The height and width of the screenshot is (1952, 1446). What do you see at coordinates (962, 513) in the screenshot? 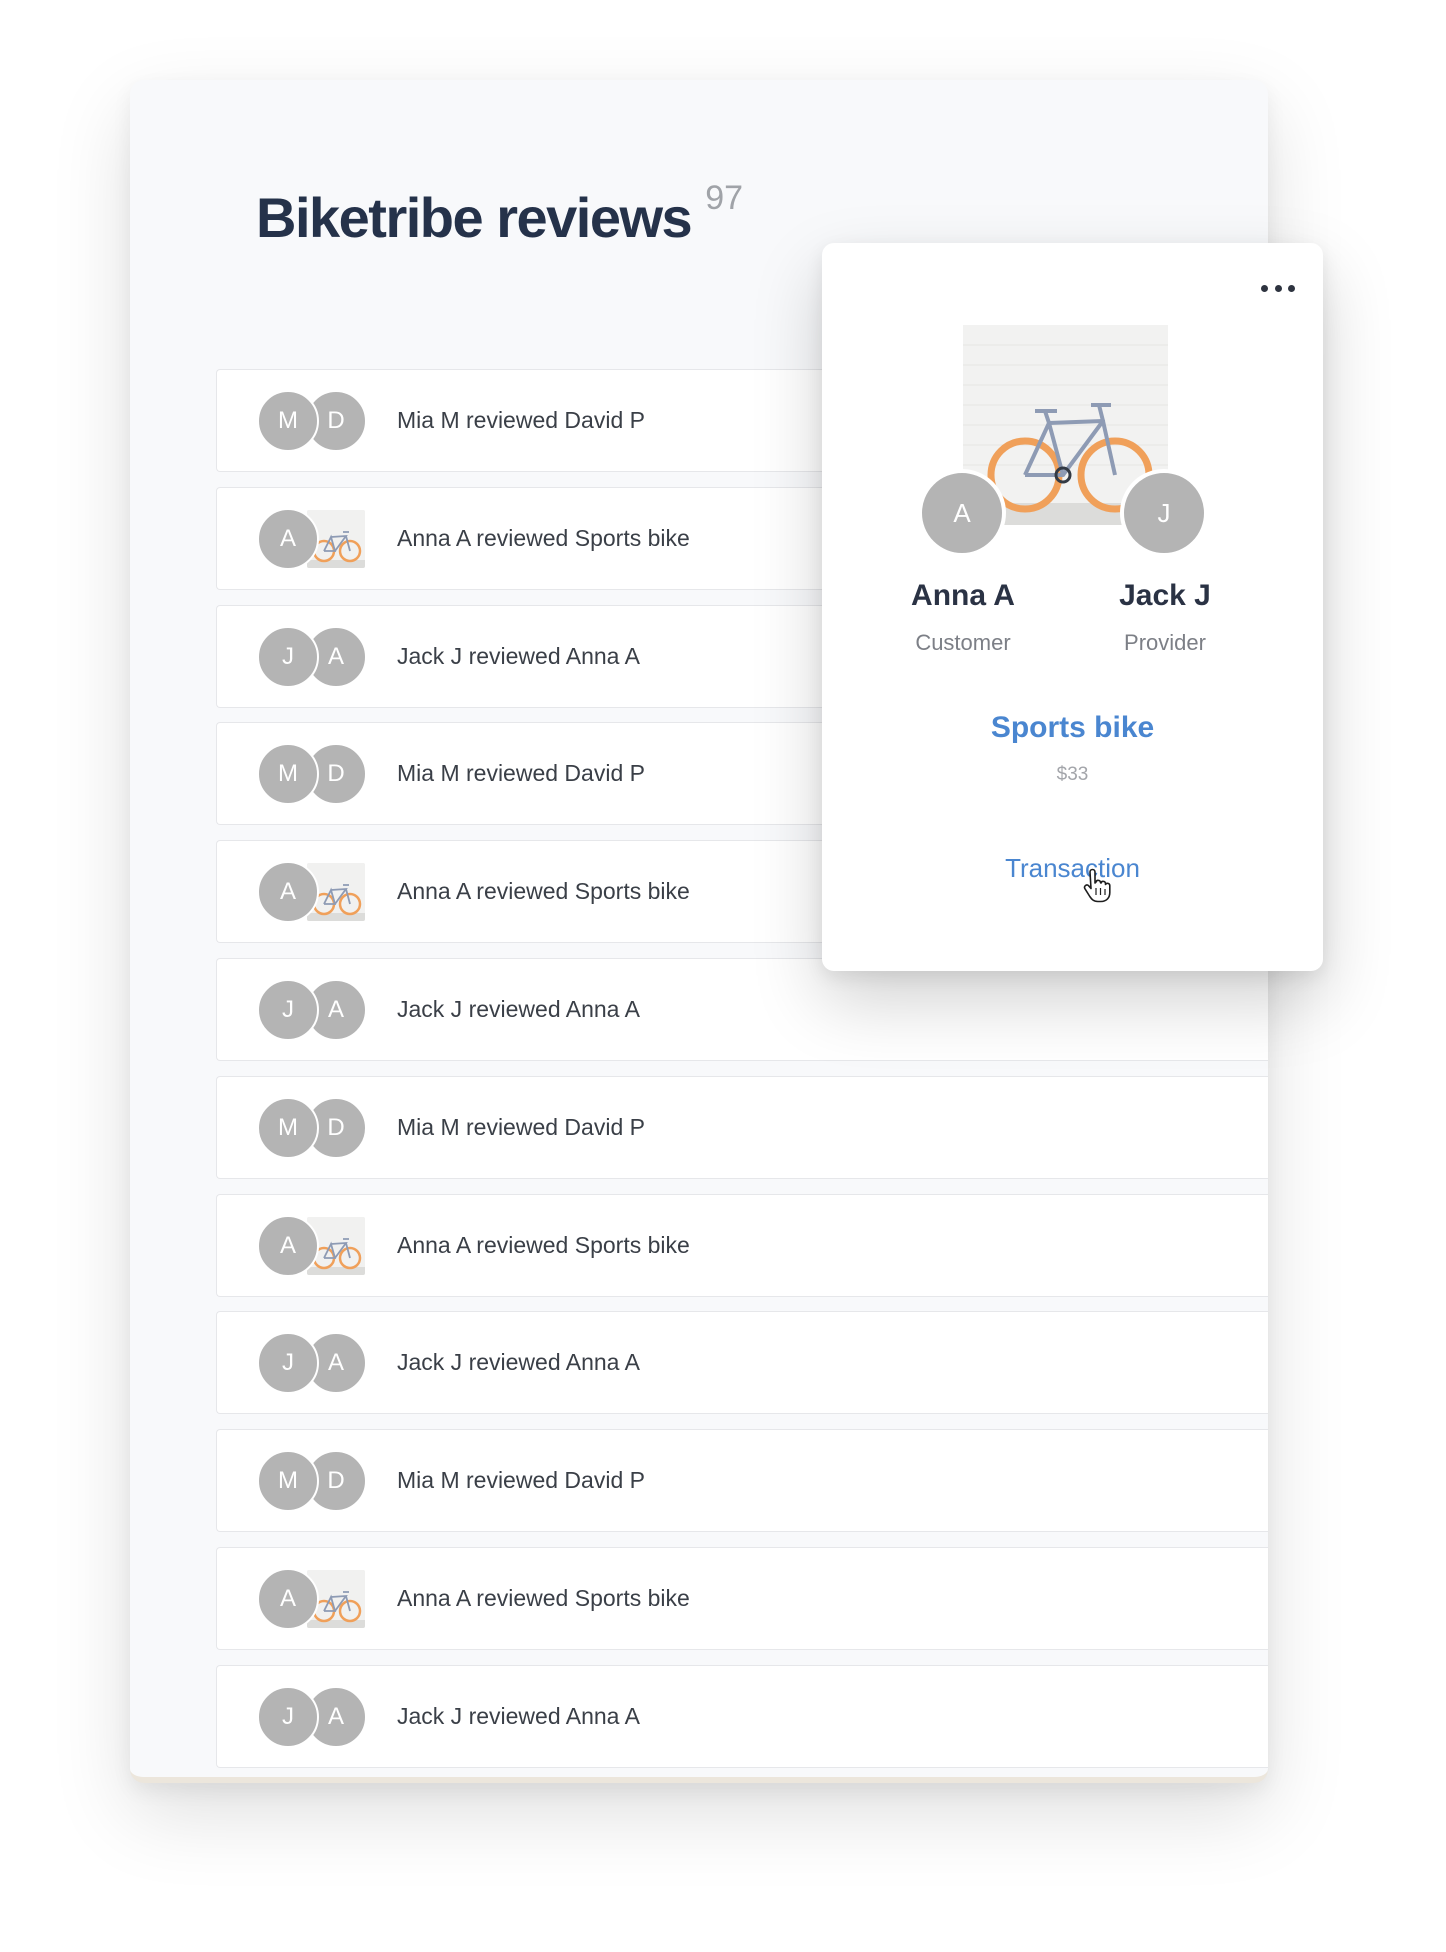
I see `customer-avatar: A` at bounding box center [962, 513].